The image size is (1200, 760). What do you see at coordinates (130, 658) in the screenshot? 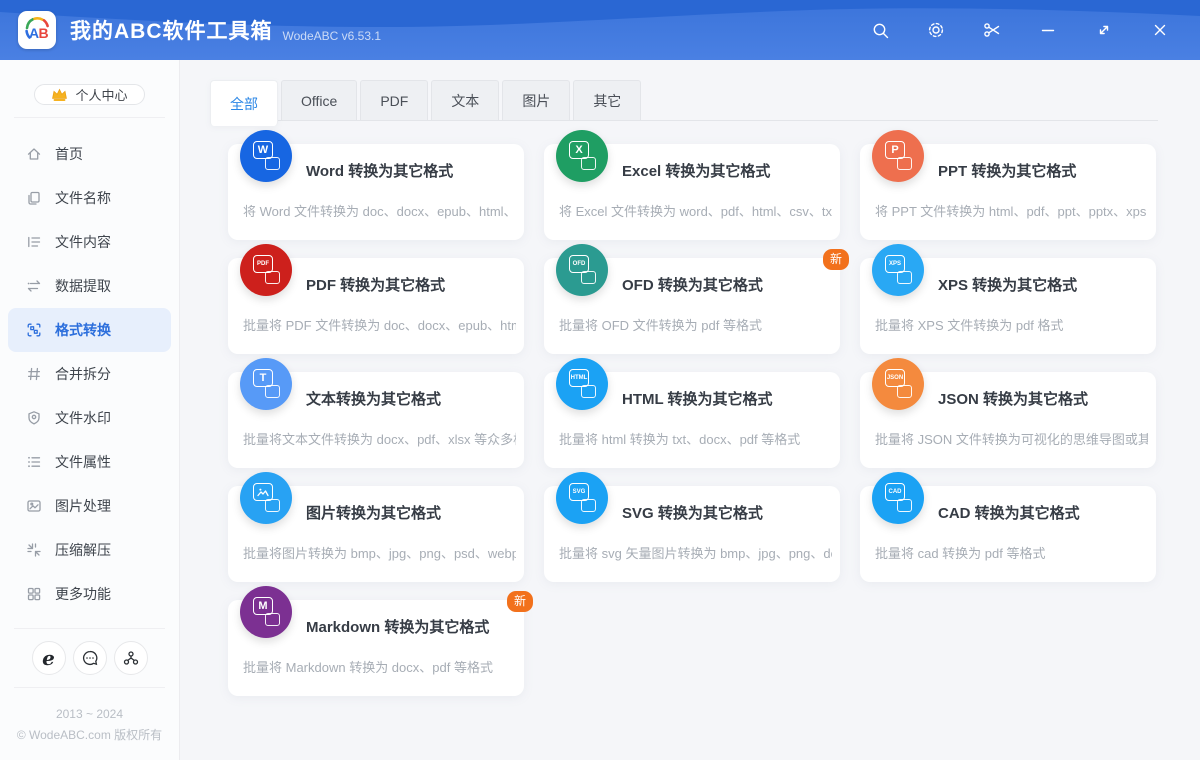
I see `share-network-icon` at bounding box center [130, 658].